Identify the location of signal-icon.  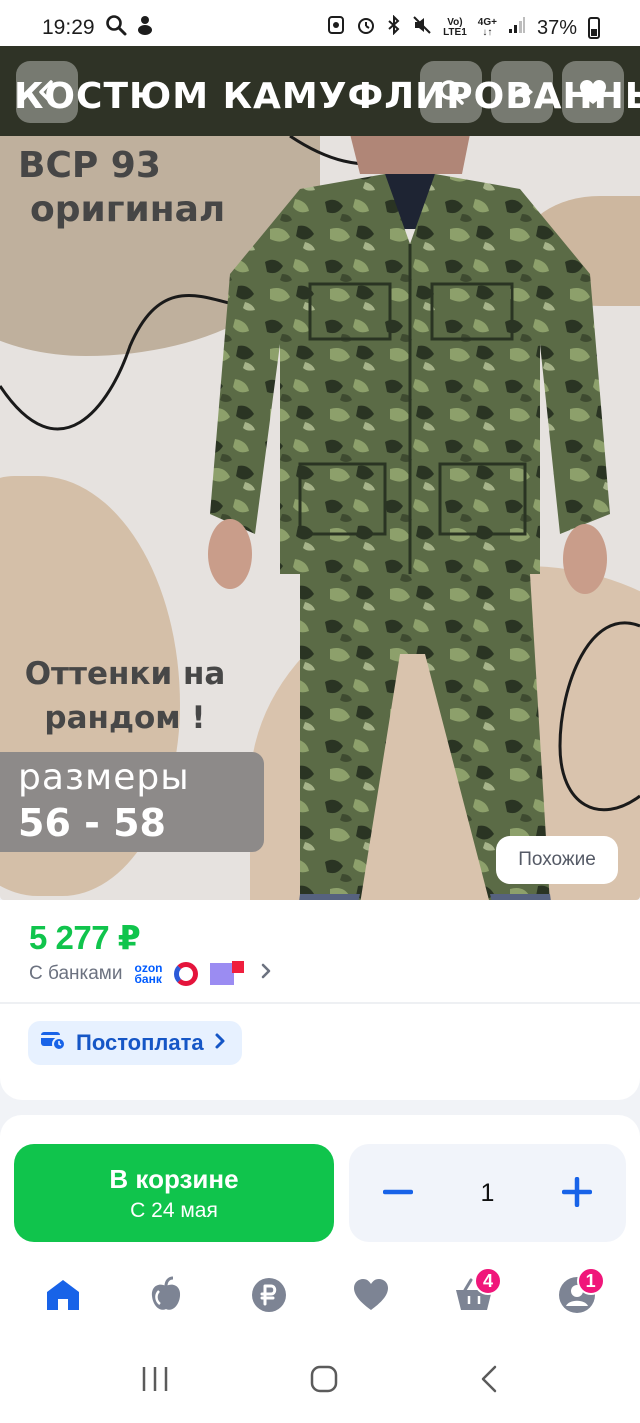
(517, 28).